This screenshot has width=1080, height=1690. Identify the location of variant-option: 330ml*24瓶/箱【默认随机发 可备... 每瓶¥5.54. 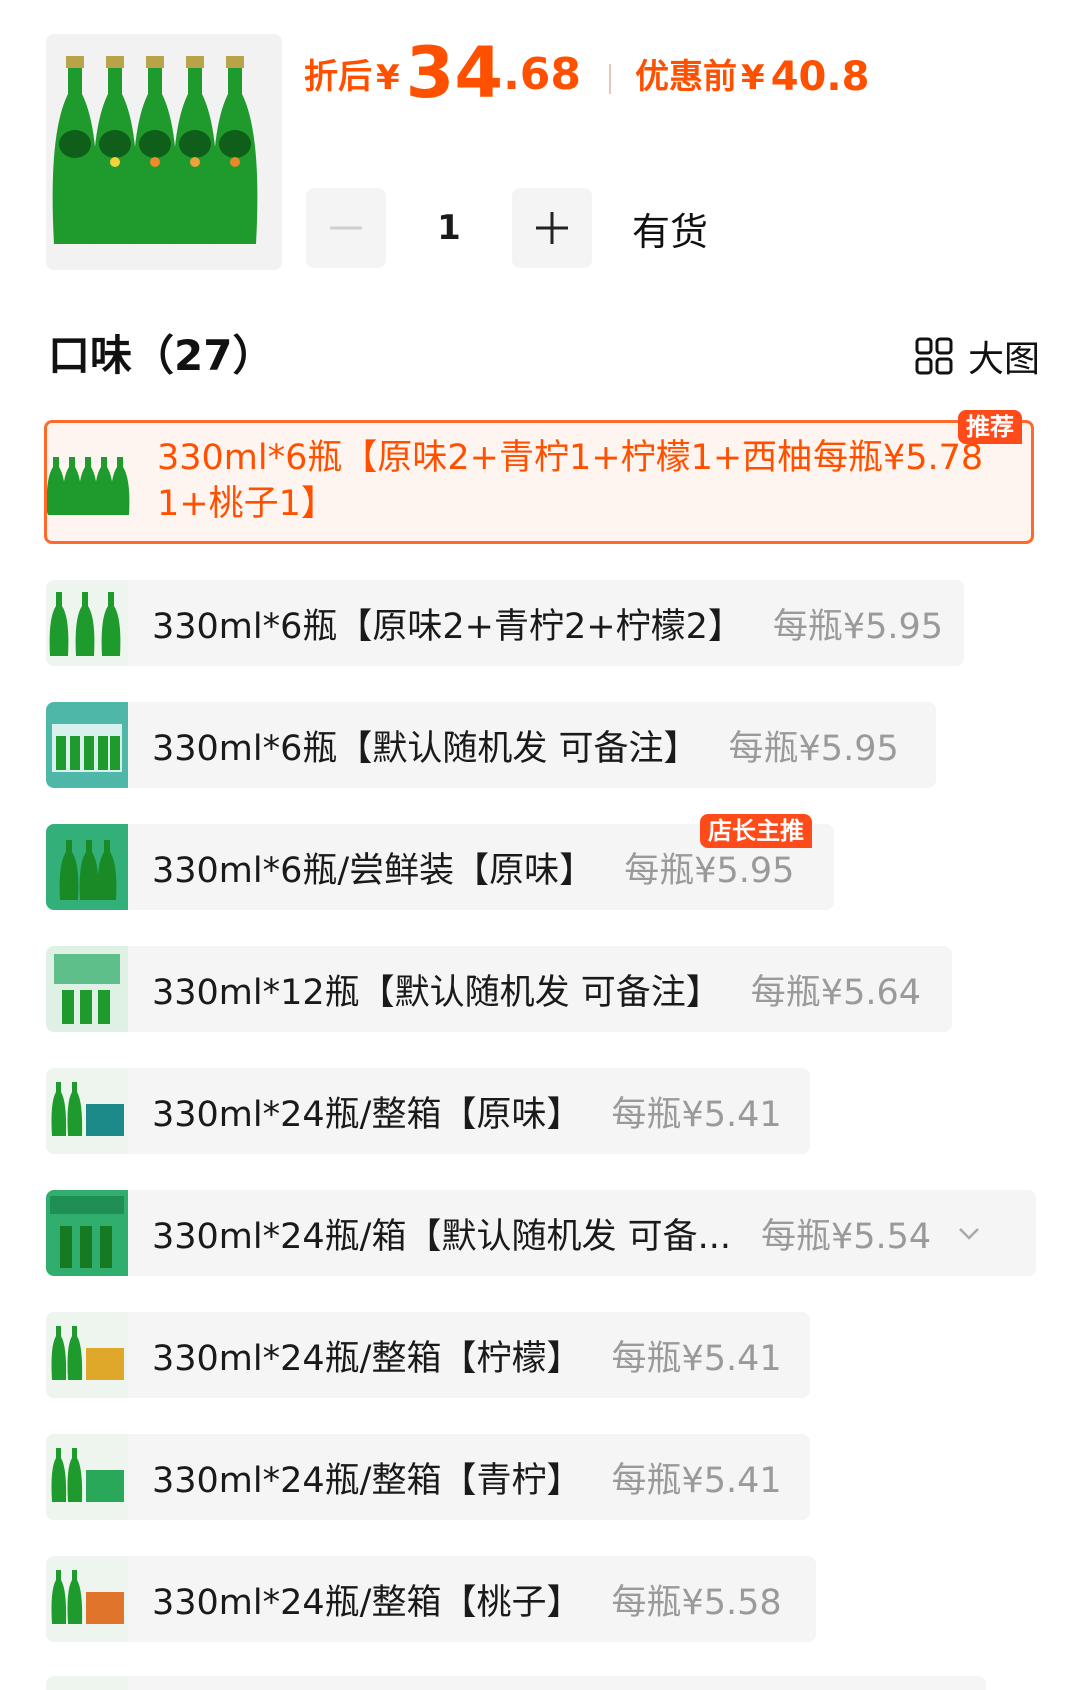
(541, 1233).